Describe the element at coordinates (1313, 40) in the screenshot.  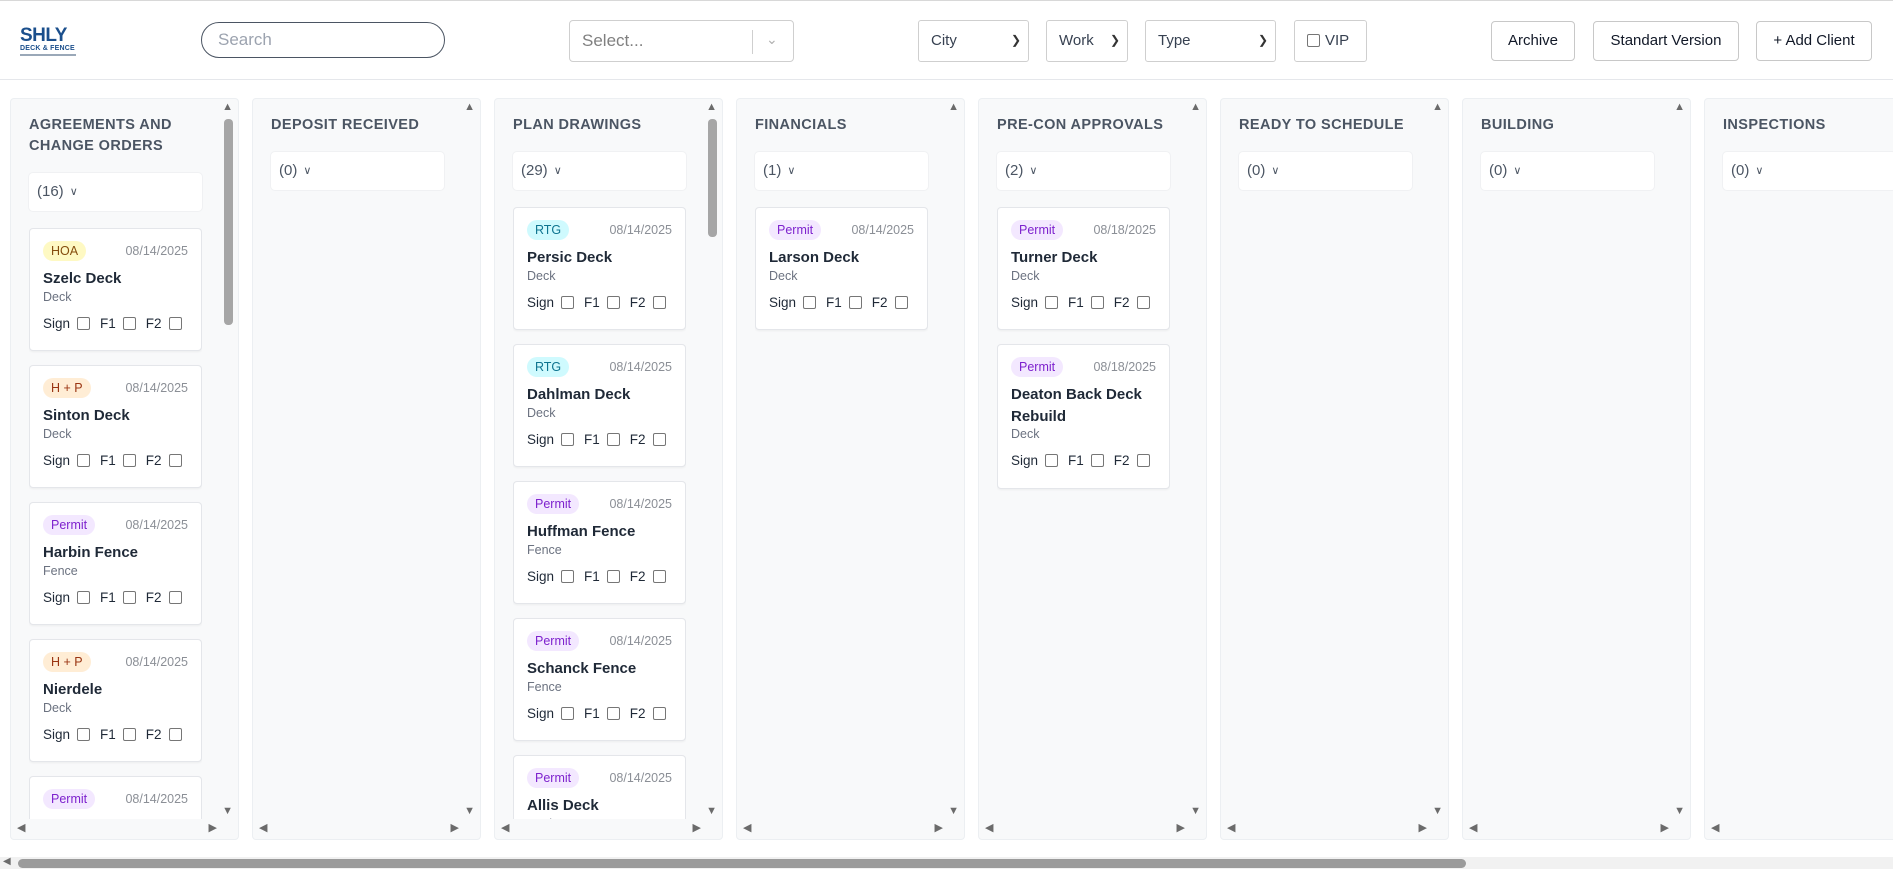
I see `vip-checkbox` at that location.